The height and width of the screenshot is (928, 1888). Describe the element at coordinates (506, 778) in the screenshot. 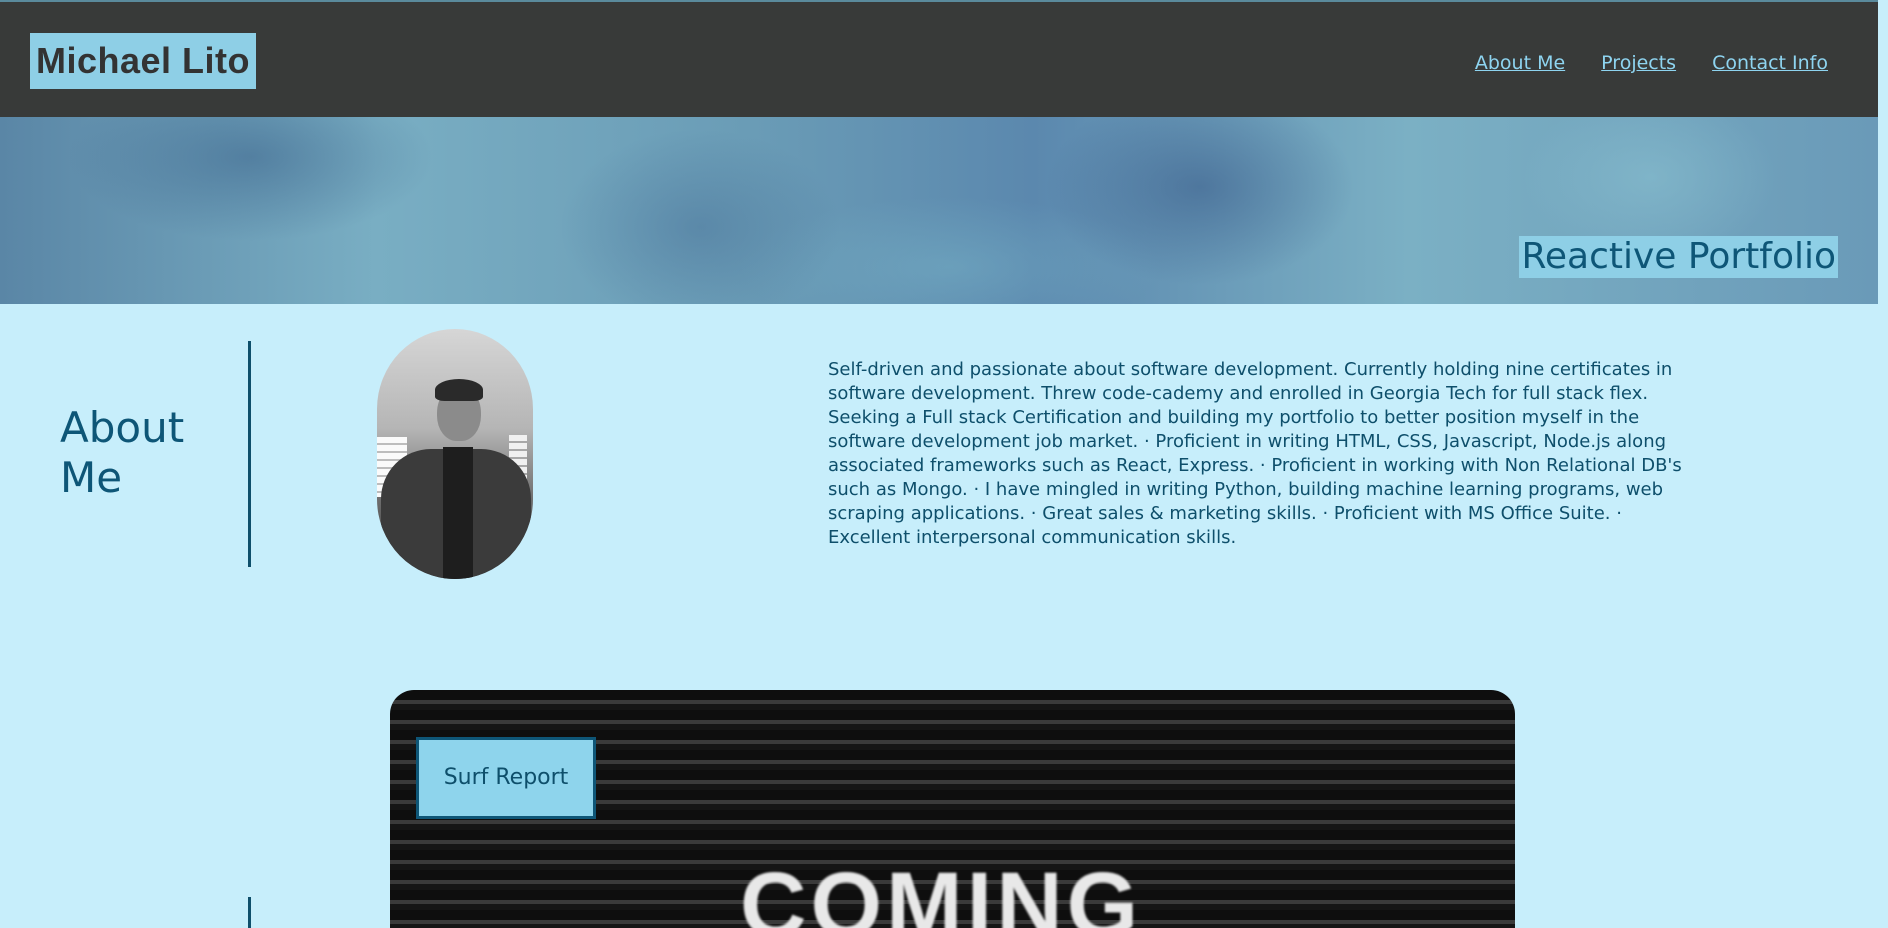

I see `surf-report-button: Surf Report` at that location.